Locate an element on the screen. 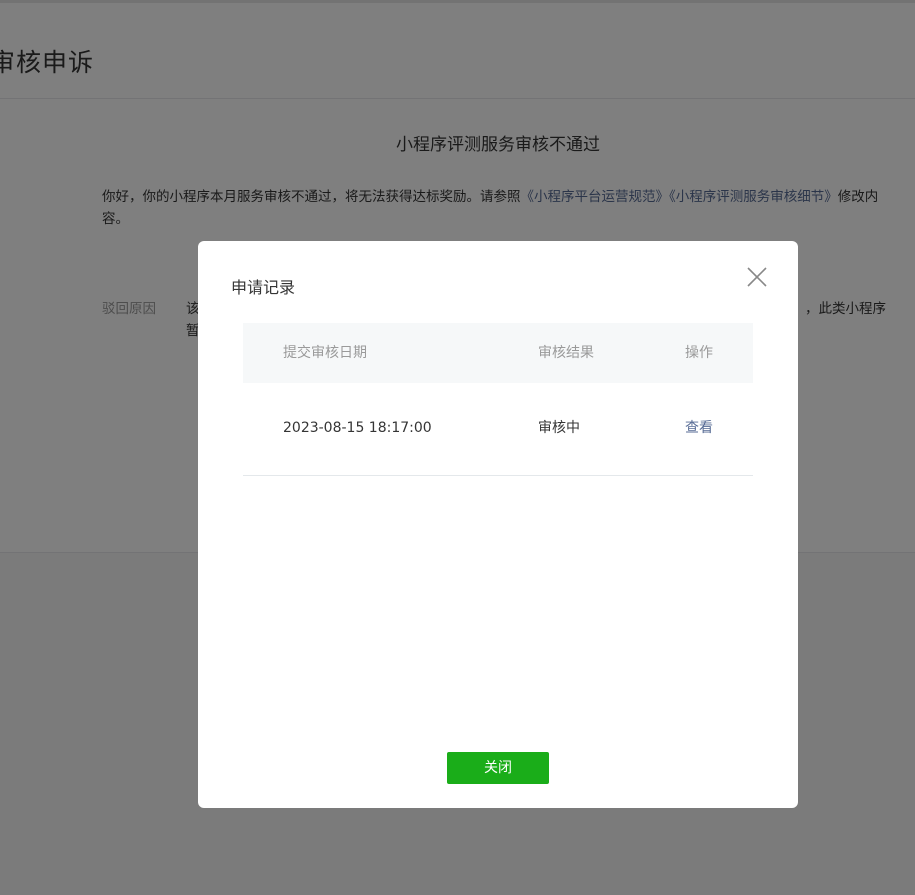 The image size is (915, 895). close-button: 关闭 is located at coordinates (498, 768).